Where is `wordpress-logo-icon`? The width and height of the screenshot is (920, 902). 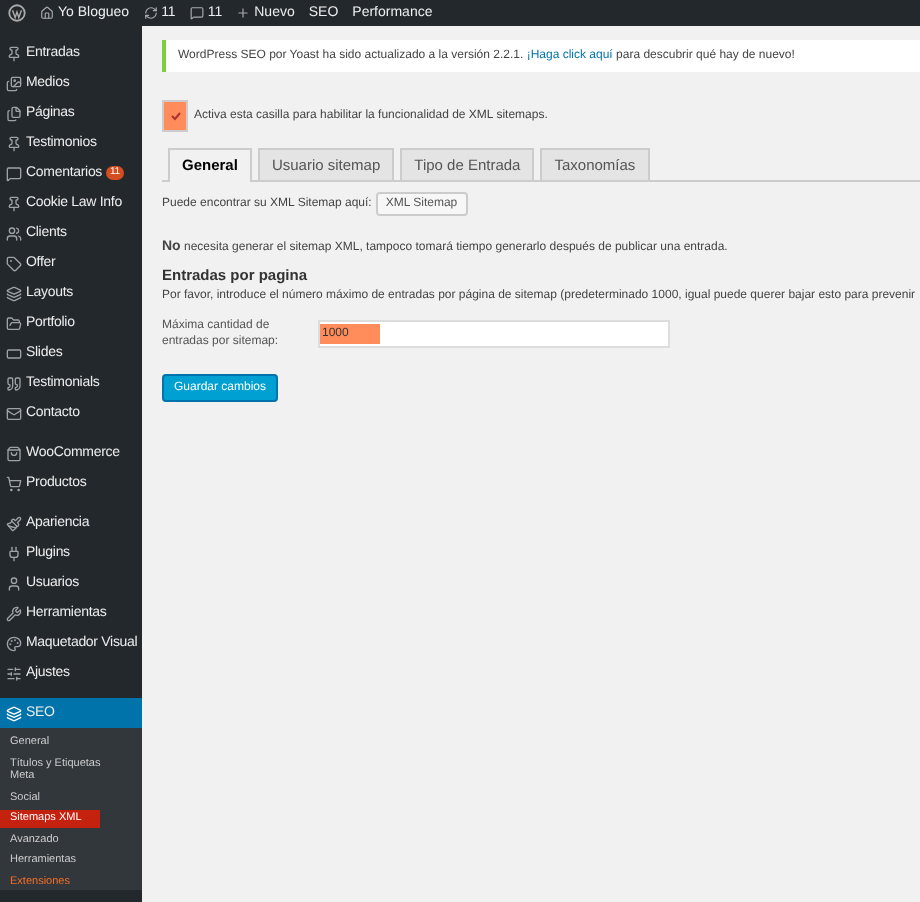
wordpress-logo-icon is located at coordinates (17, 13).